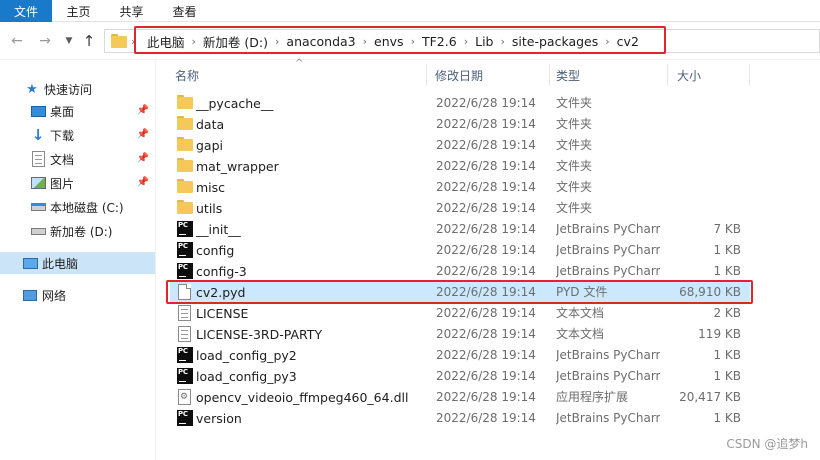 The height and width of the screenshot is (460, 820). Describe the element at coordinates (210, 124) in the screenshot. I see `file-name: data` at that location.